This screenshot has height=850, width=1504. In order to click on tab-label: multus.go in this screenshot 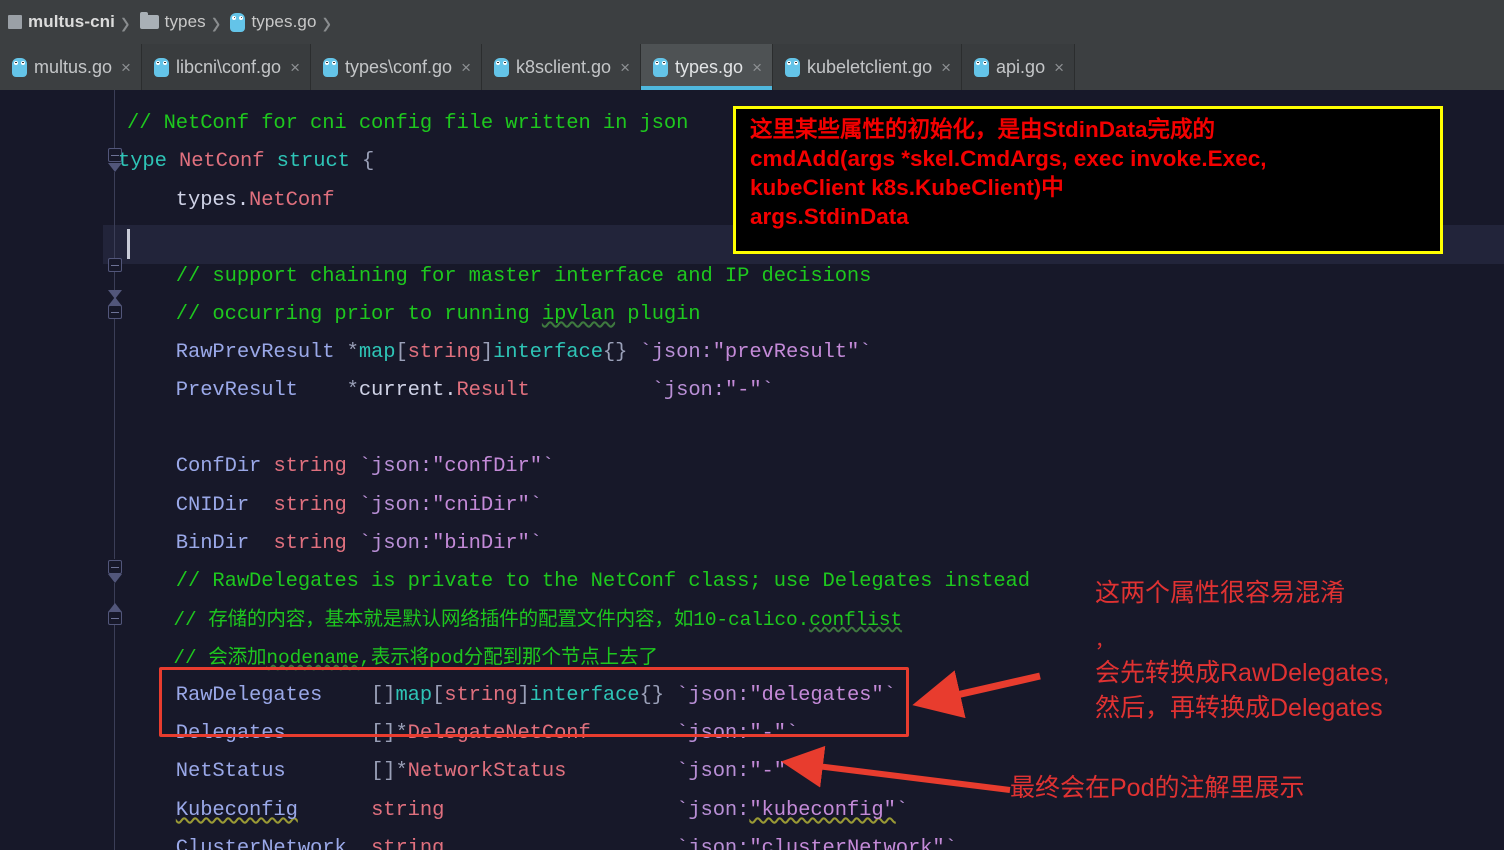, I will do `click(73, 66)`.